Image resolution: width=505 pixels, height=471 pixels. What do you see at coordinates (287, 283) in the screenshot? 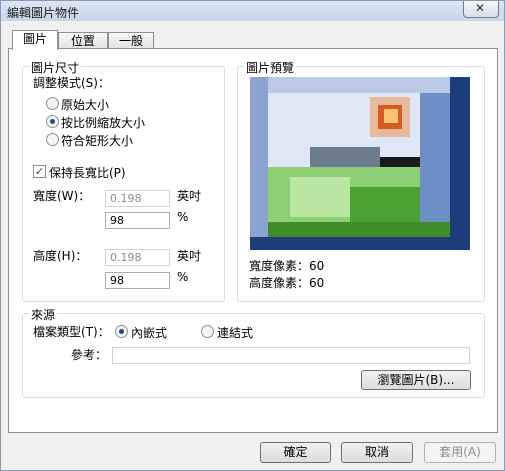
I see `preview-height-pixels: 高度像素：60` at bounding box center [287, 283].